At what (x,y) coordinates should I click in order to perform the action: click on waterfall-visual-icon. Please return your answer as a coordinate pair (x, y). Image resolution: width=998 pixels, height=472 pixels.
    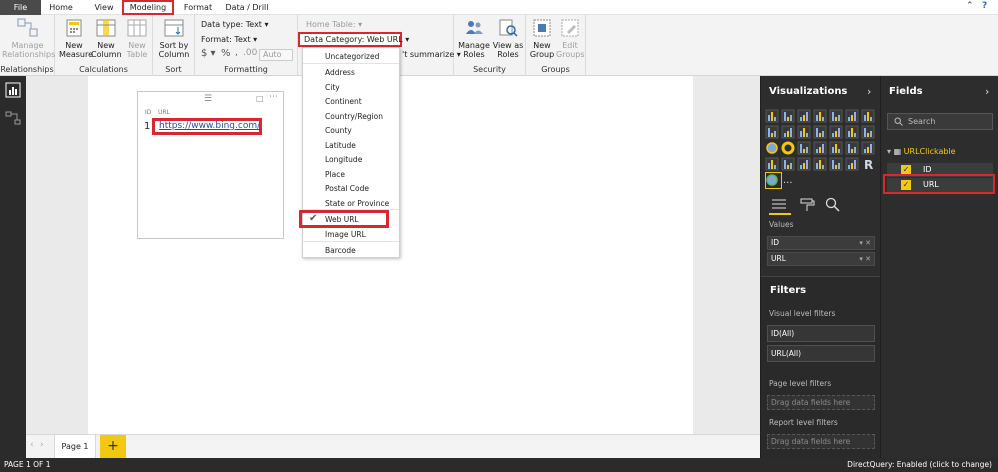
    Looking at the image, I should click on (852, 132).